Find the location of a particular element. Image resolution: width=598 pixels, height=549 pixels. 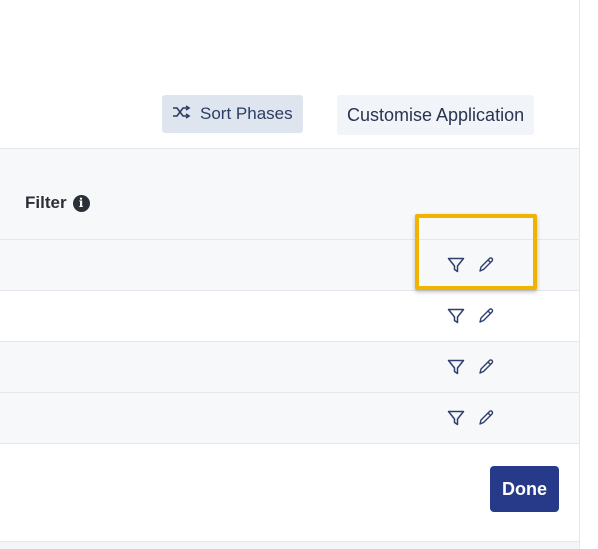

info-icon: i is located at coordinates (81, 203).